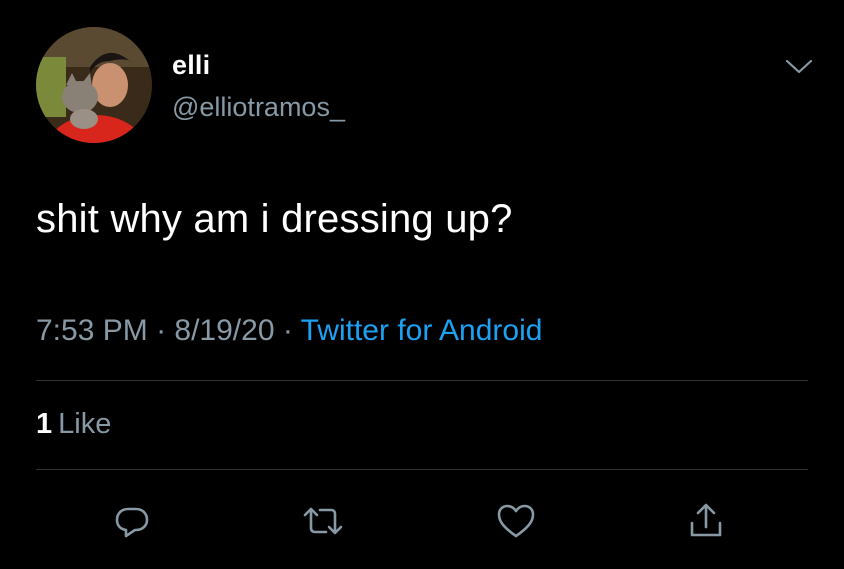 This screenshot has height=569, width=844. What do you see at coordinates (92, 330) in the screenshot?
I see `tweet-time: 7:53 PM` at bounding box center [92, 330].